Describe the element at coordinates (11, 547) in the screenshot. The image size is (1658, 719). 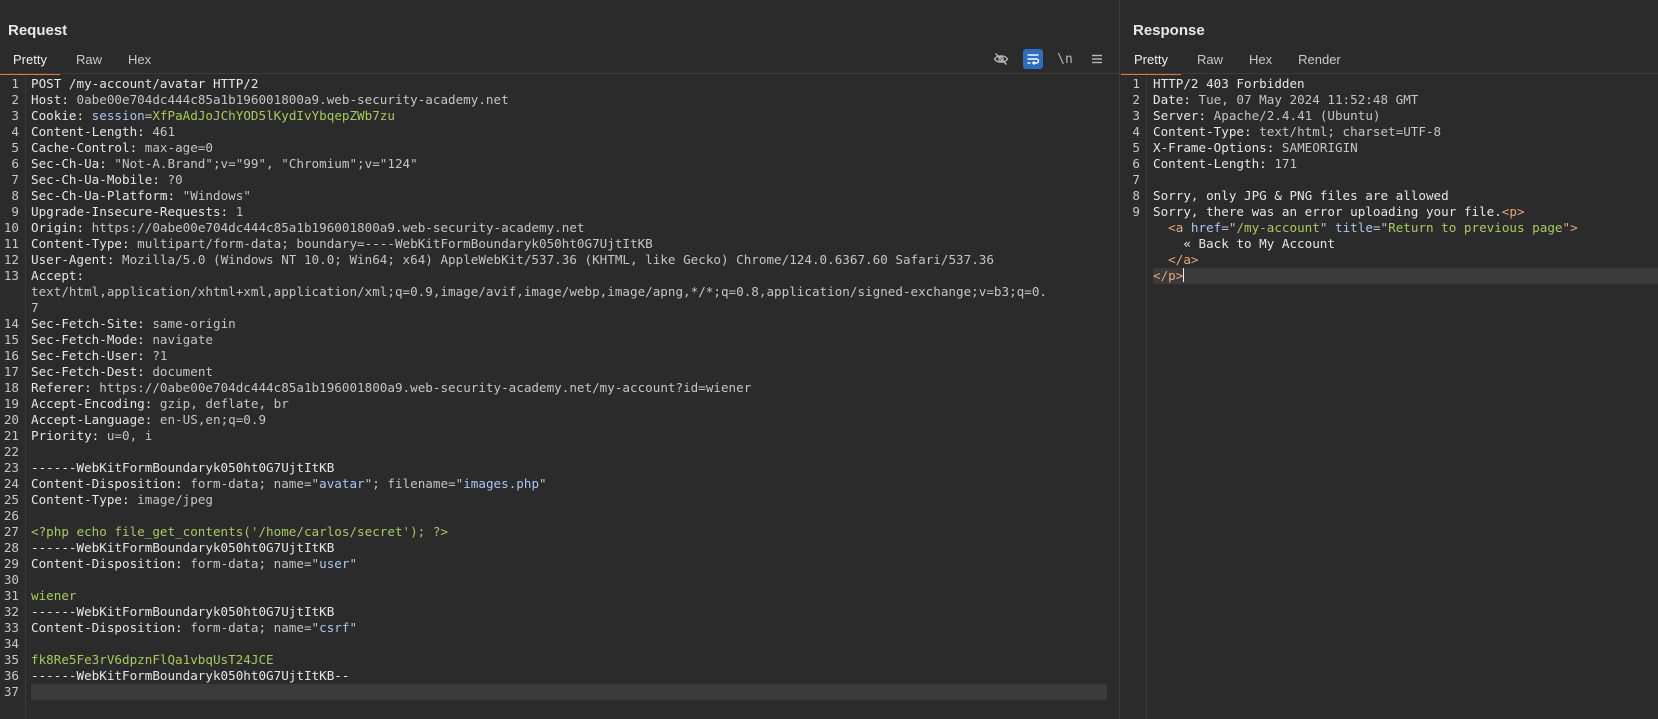
I see `line-number: 28` at that location.